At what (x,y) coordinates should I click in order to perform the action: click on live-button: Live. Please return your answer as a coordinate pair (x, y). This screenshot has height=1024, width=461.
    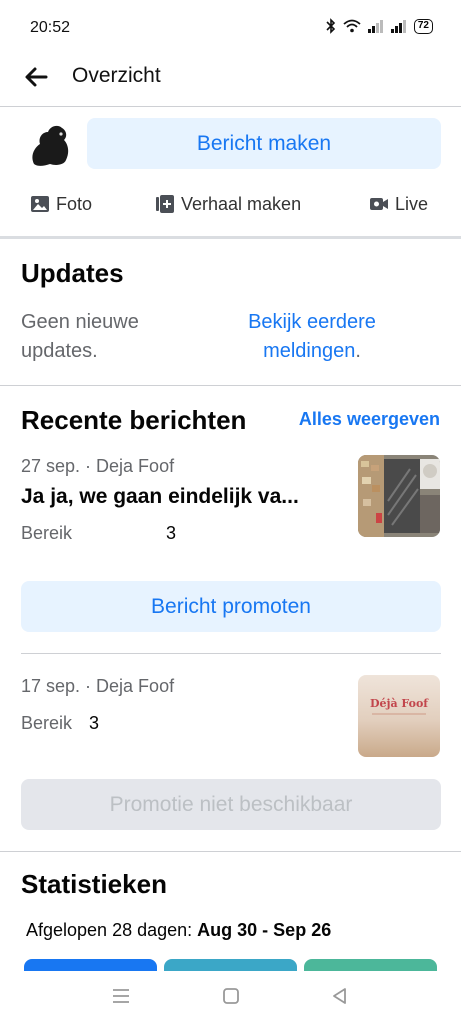
    Looking at the image, I should click on (398, 204).